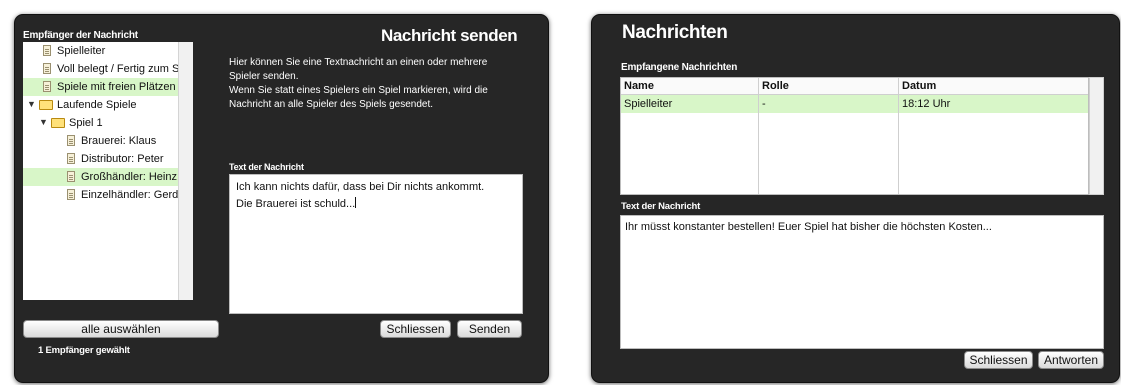 This screenshot has height=385, width=1121. I want to click on received-messages-label: Empfangene Nachrichten, so click(679, 67).